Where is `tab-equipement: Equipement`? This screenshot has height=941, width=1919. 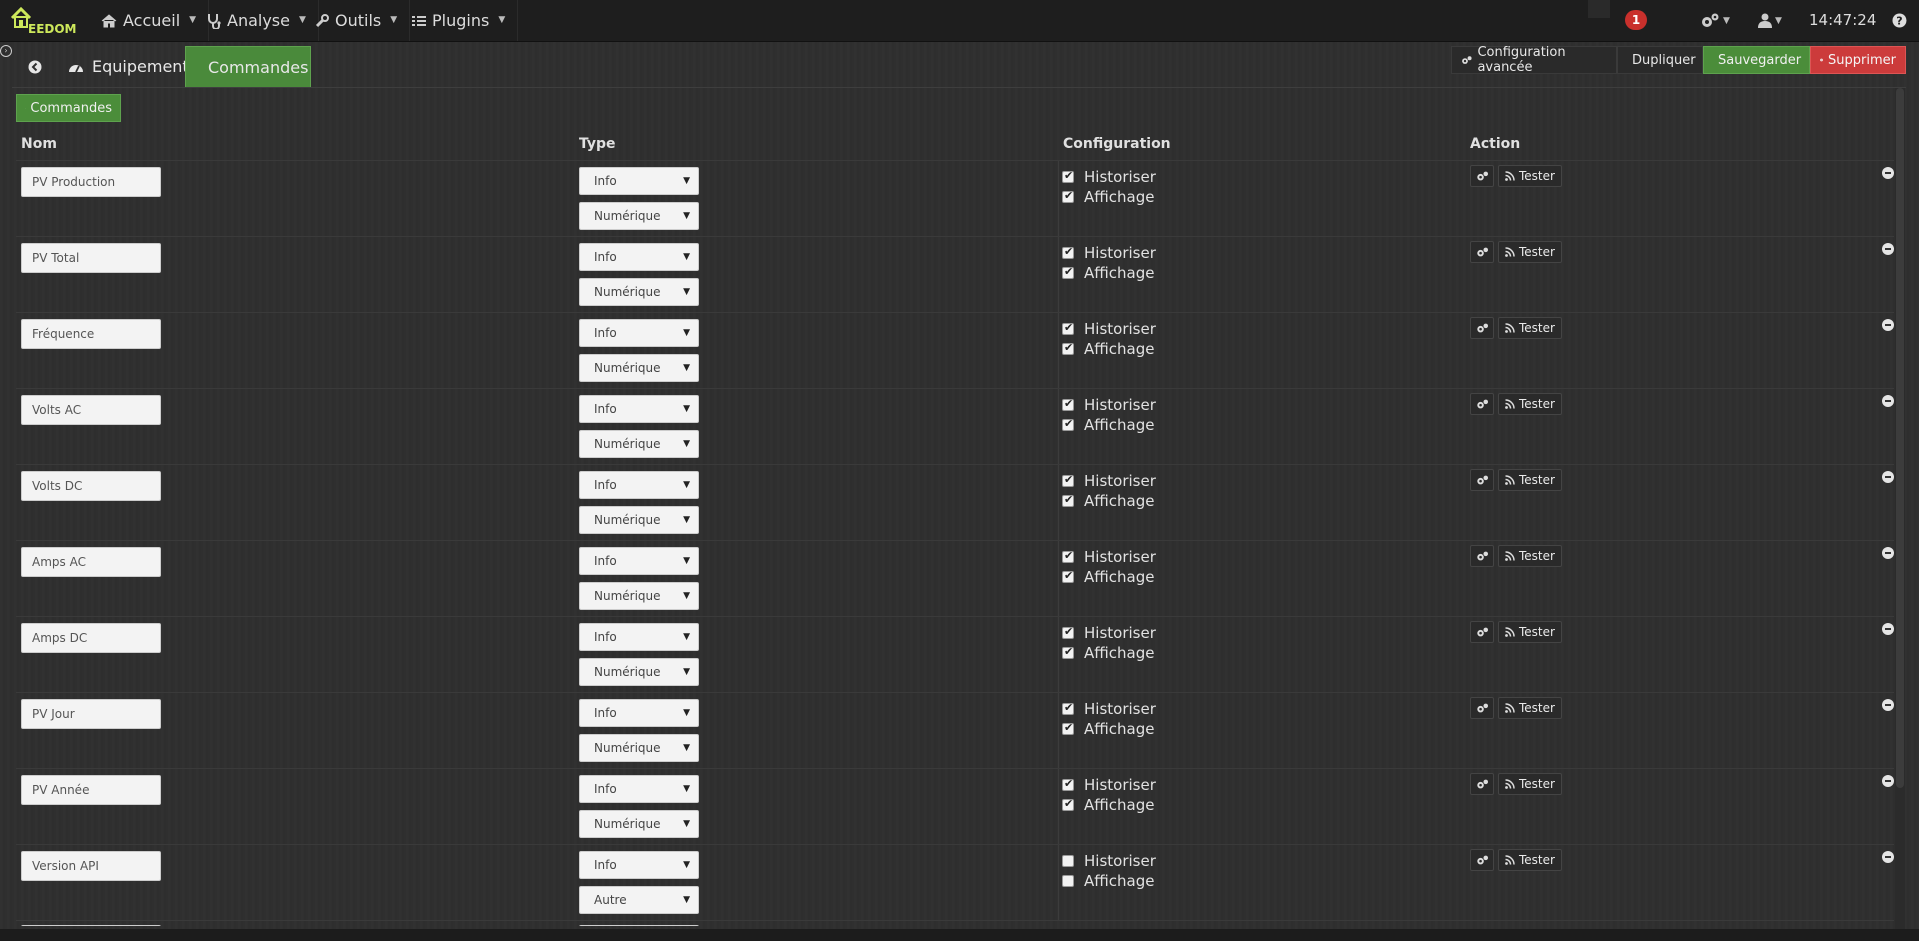 tab-equipement: Equipement is located at coordinates (128, 66).